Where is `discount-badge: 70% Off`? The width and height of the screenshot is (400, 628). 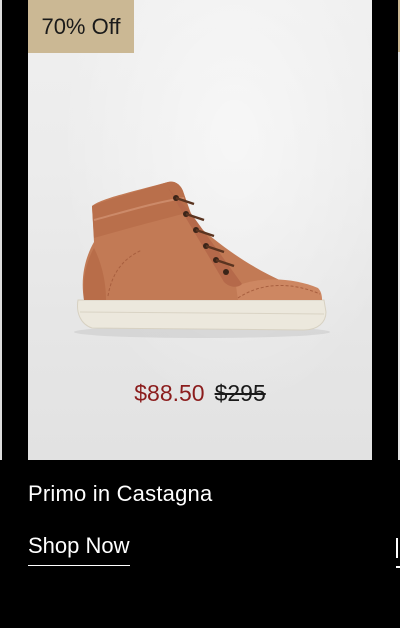
discount-badge: 70% Off is located at coordinates (81, 26).